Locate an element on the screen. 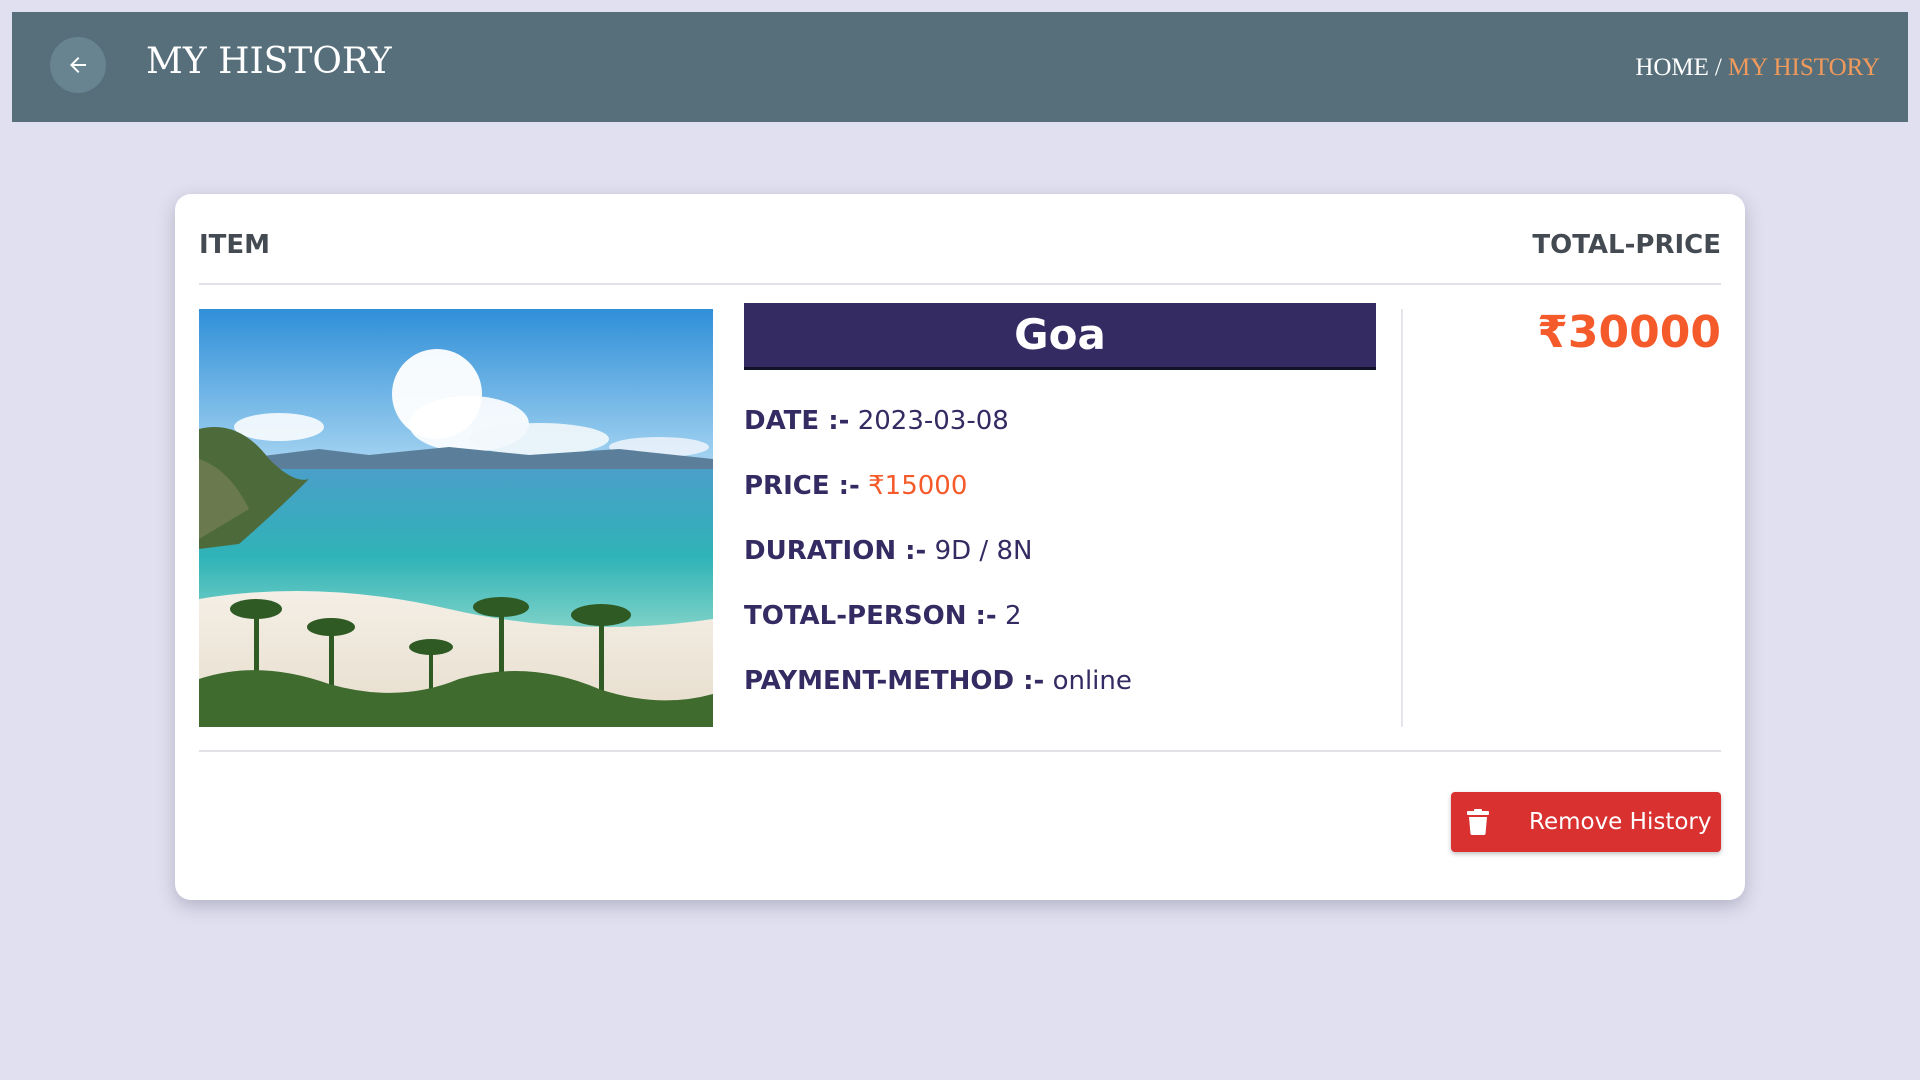 The image size is (1920, 1080). payment-method-label: PAYMENT-METHOD :- is located at coordinates (894, 681).